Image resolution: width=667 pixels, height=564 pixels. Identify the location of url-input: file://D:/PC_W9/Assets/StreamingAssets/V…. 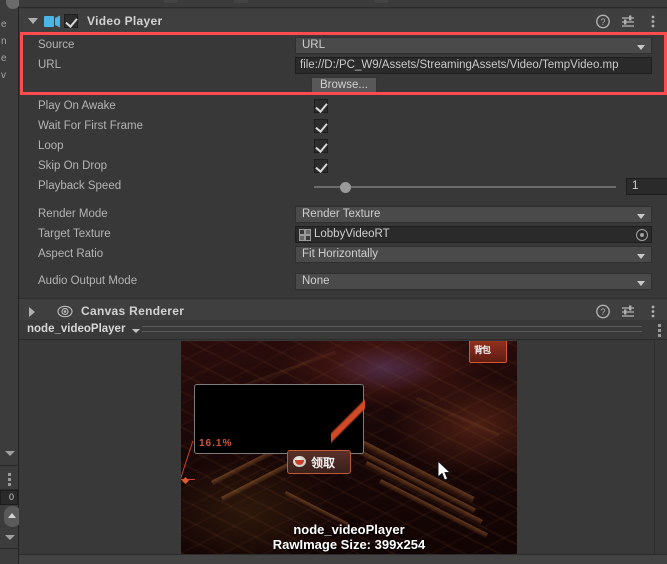
(473, 65).